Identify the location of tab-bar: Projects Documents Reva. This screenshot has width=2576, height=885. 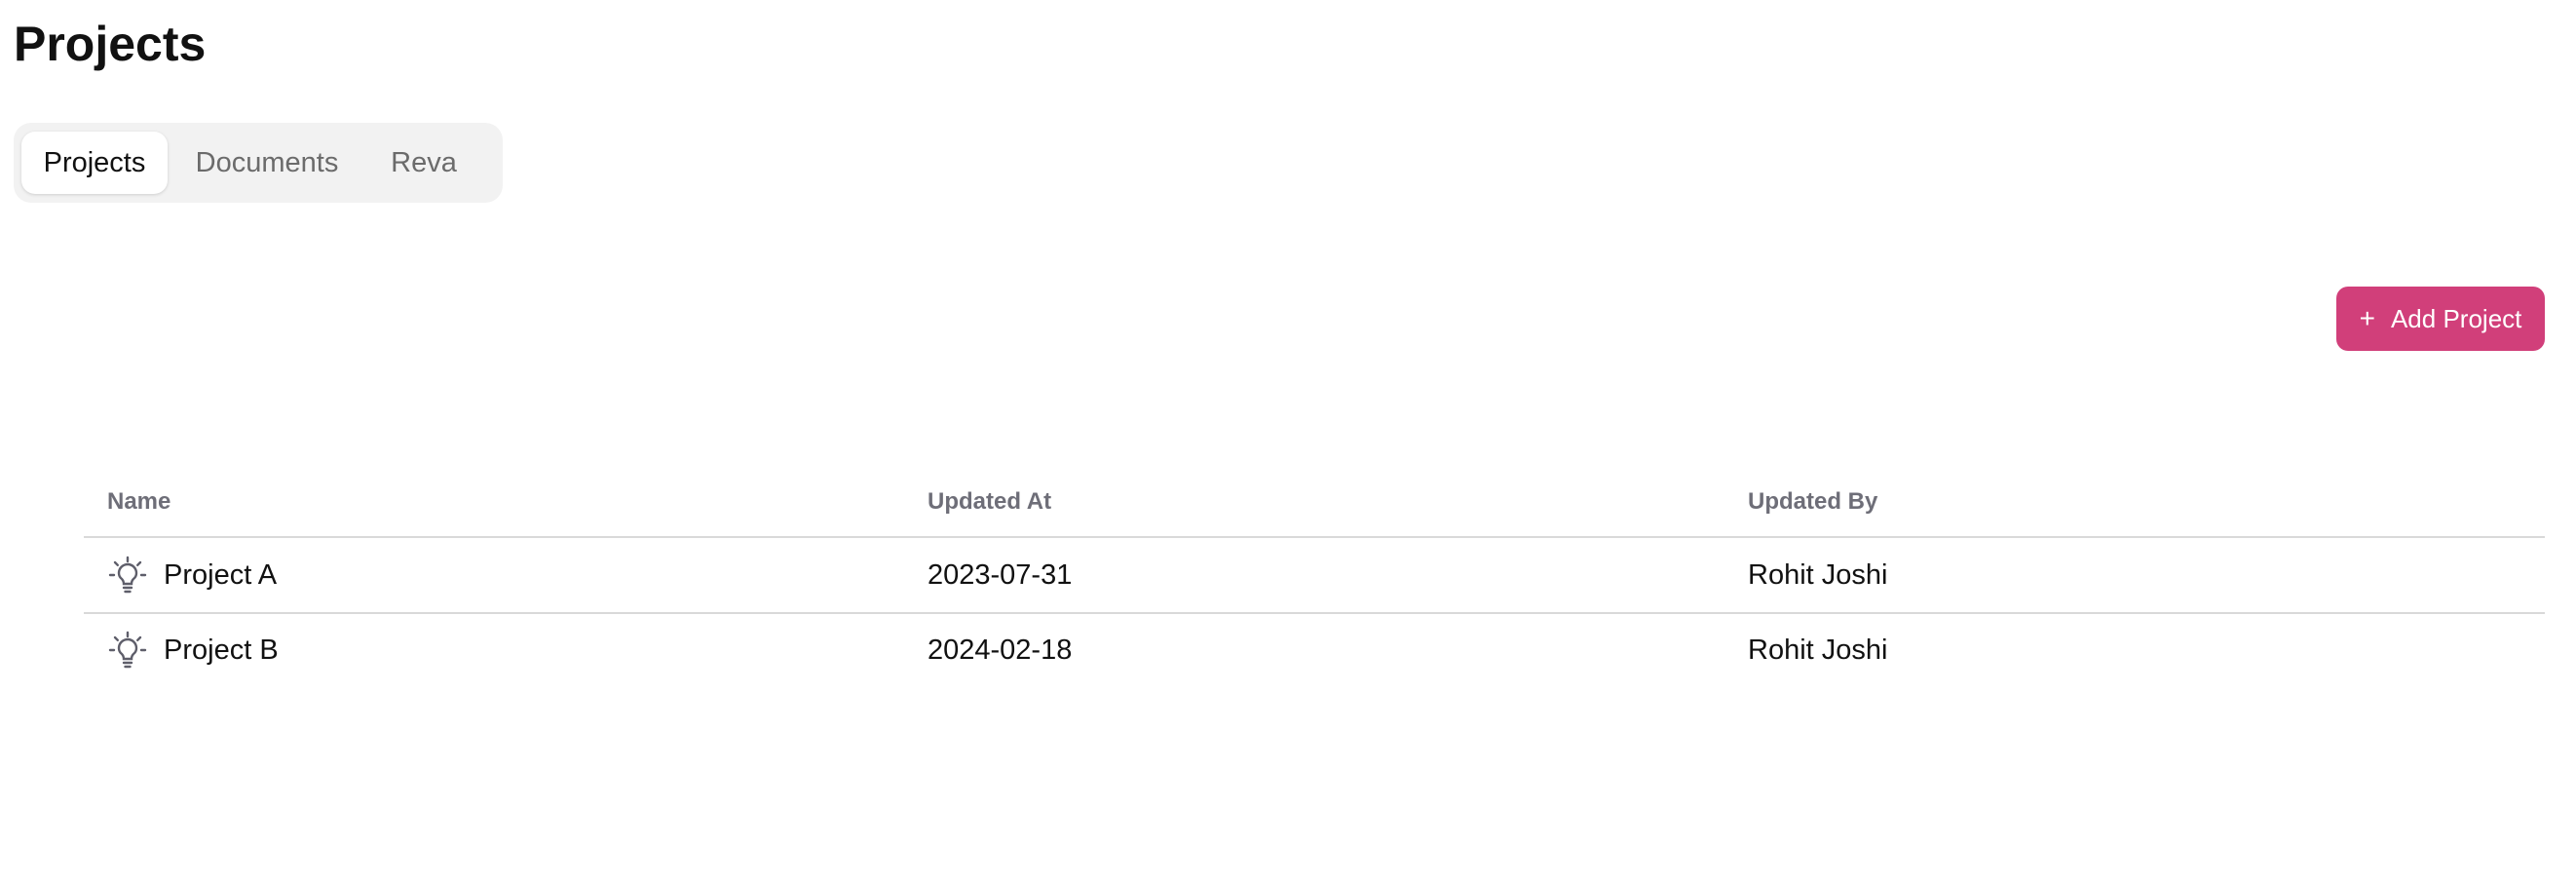
(258, 163).